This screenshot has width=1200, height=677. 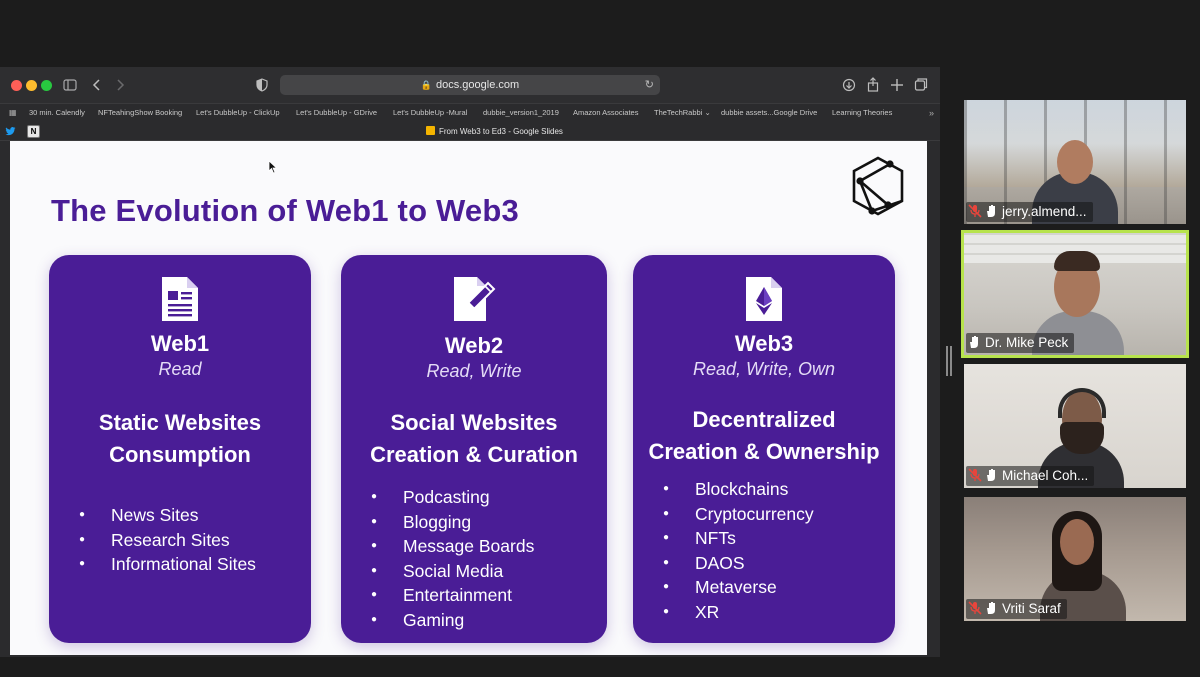 What do you see at coordinates (474, 454) in the screenshot?
I see `card-heading-line: Creation & Curation` at bounding box center [474, 454].